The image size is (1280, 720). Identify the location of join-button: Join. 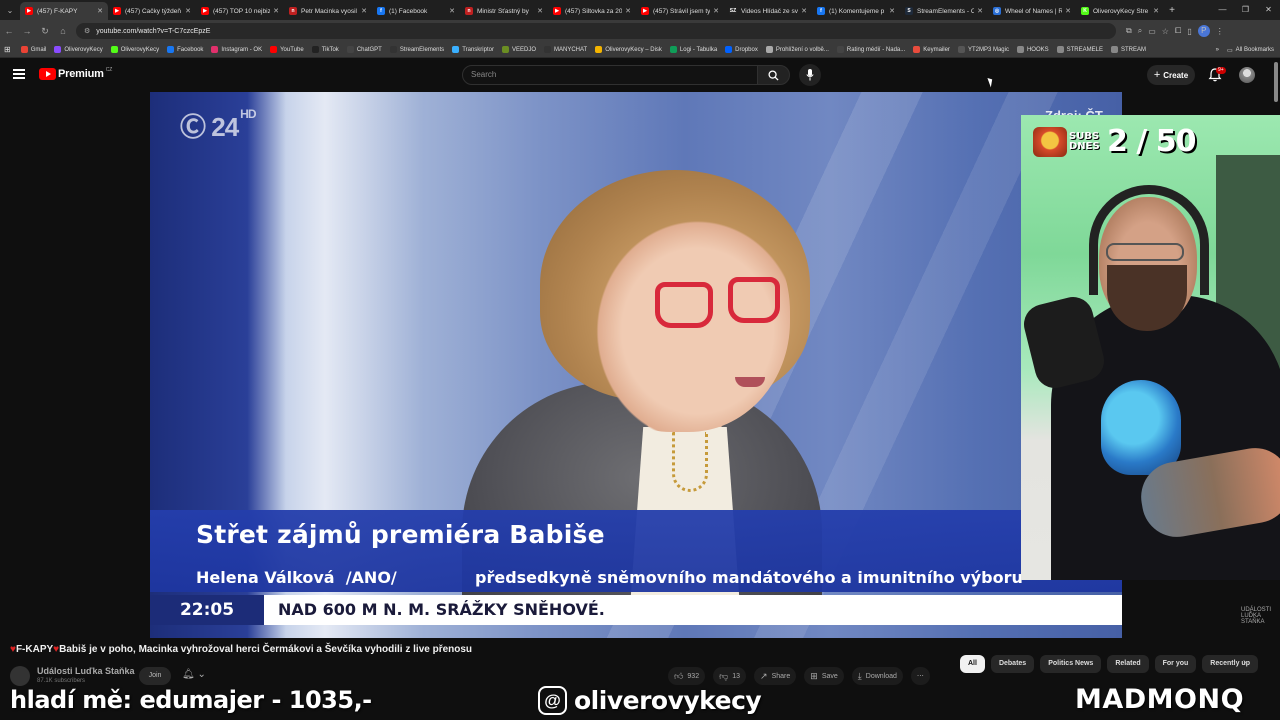
(155, 676).